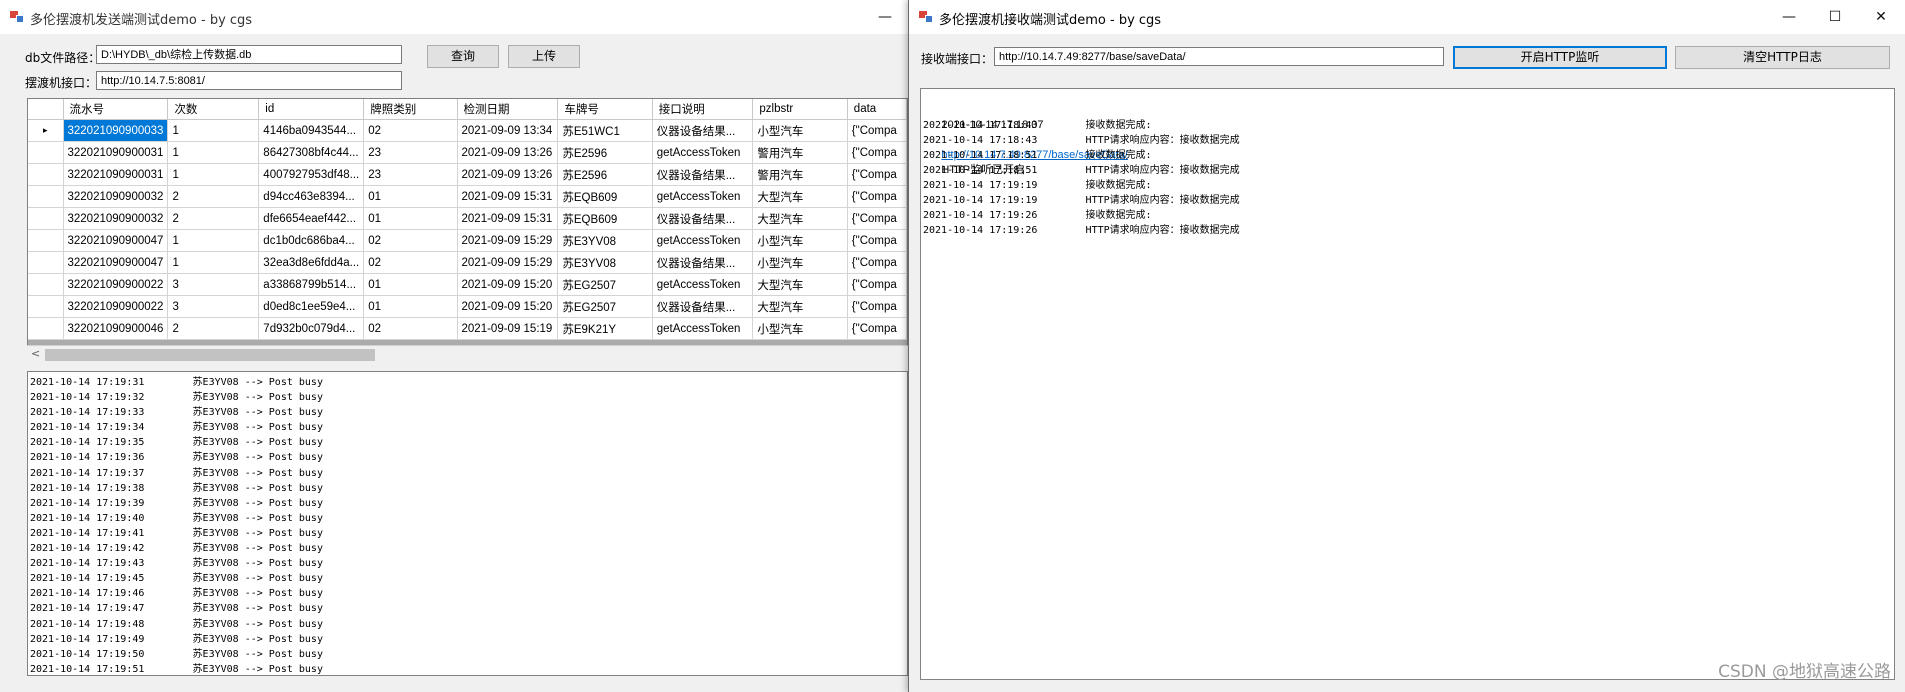 The image size is (1905, 692). Describe the element at coordinates (508, 262) in the screenshot. I see `table-cell: 2021-09-09 15:29` at that location.